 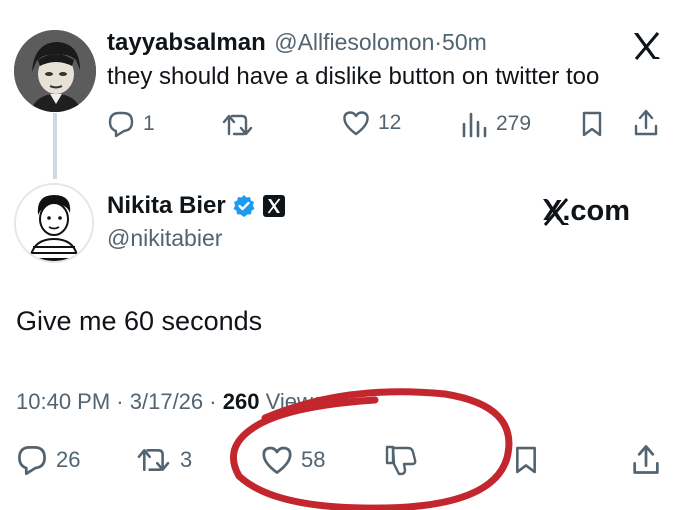 I want to click on main-author-handle: @nikitabier, so click(x=164, y=238).